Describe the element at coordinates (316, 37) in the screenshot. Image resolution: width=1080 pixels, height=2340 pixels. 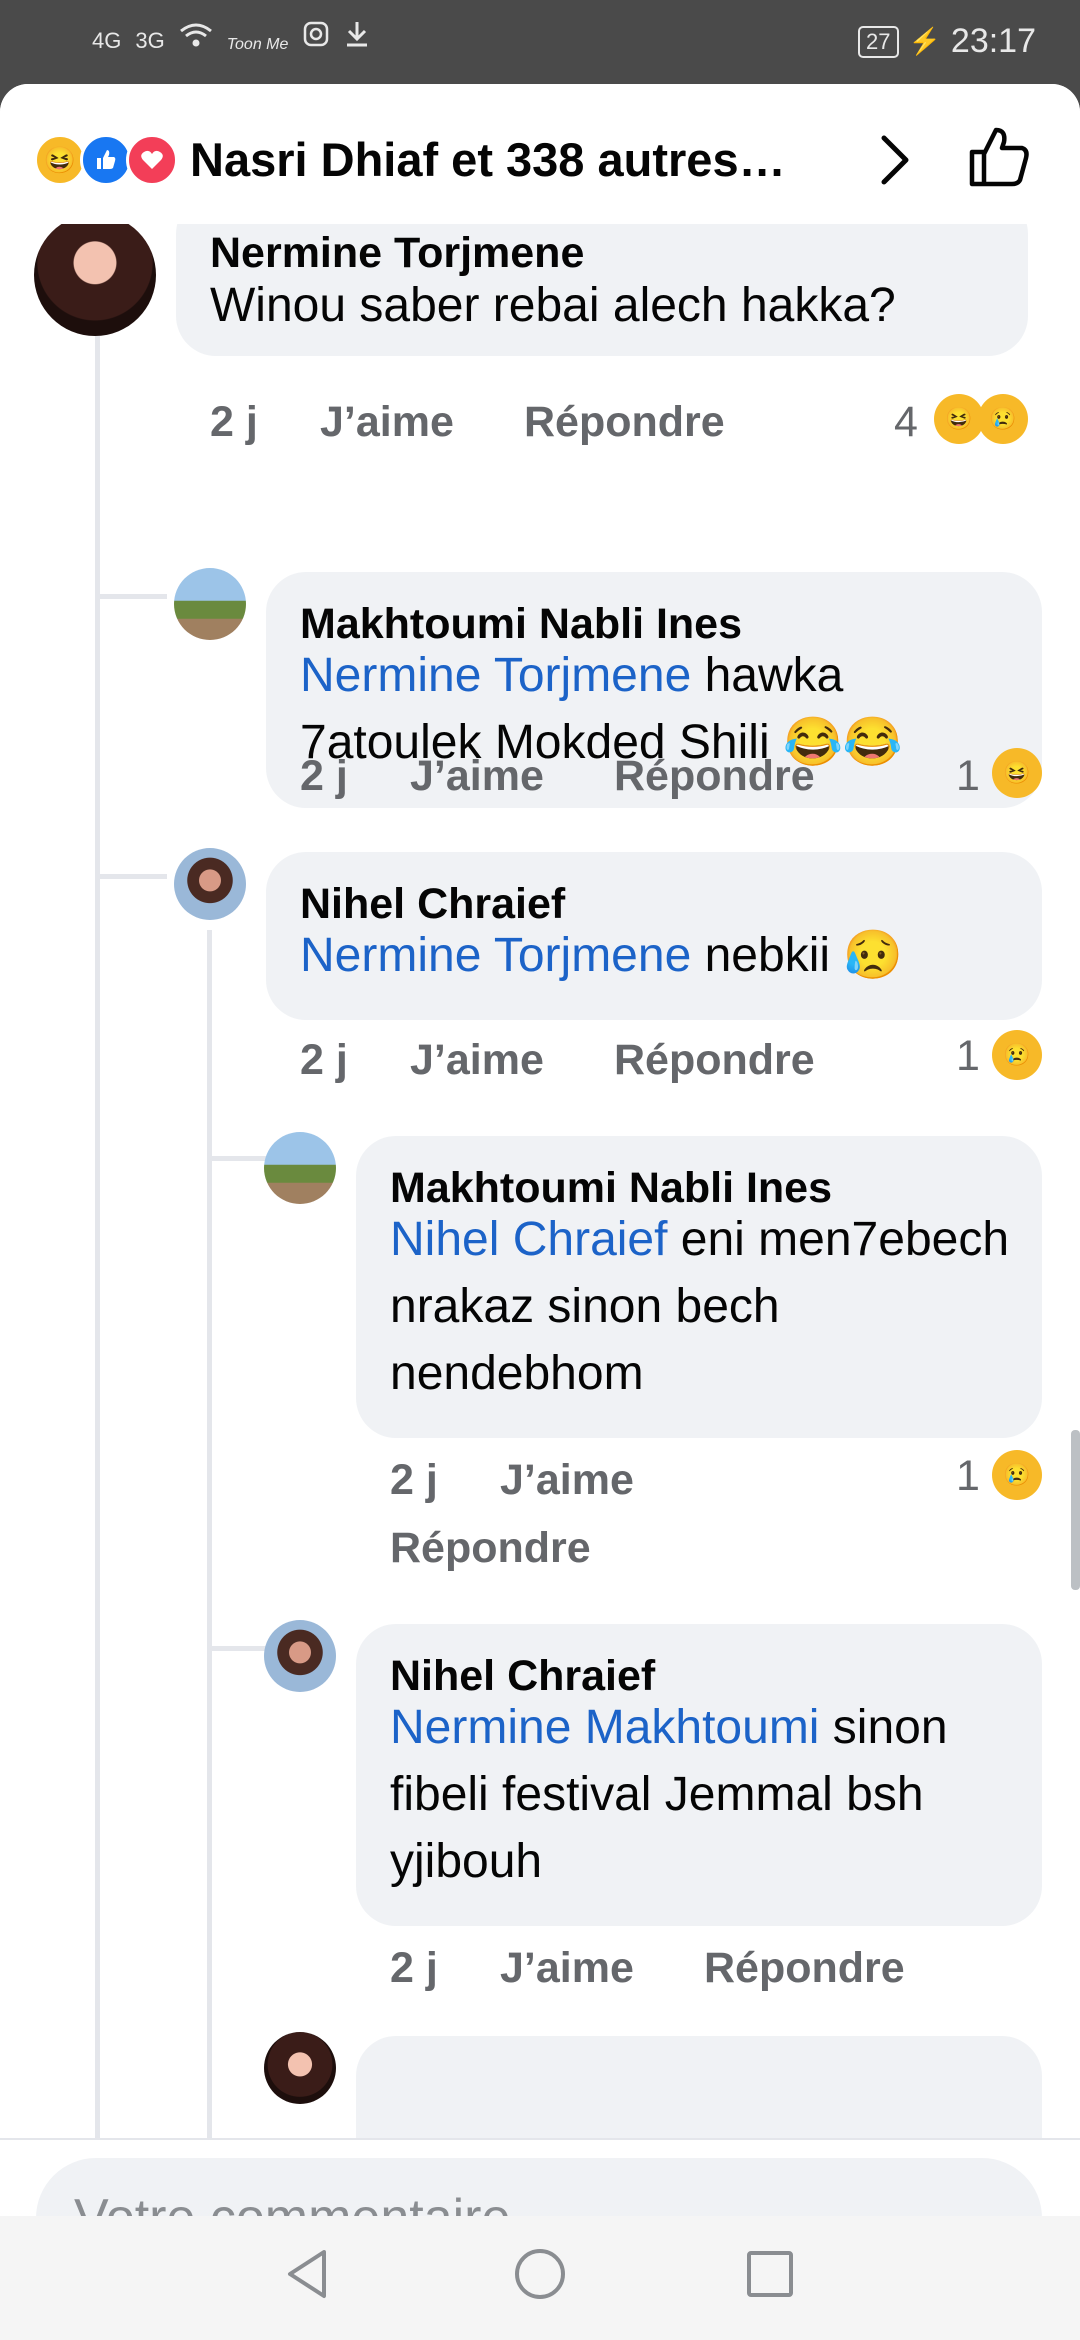
I see `instagram-icon` at that location.